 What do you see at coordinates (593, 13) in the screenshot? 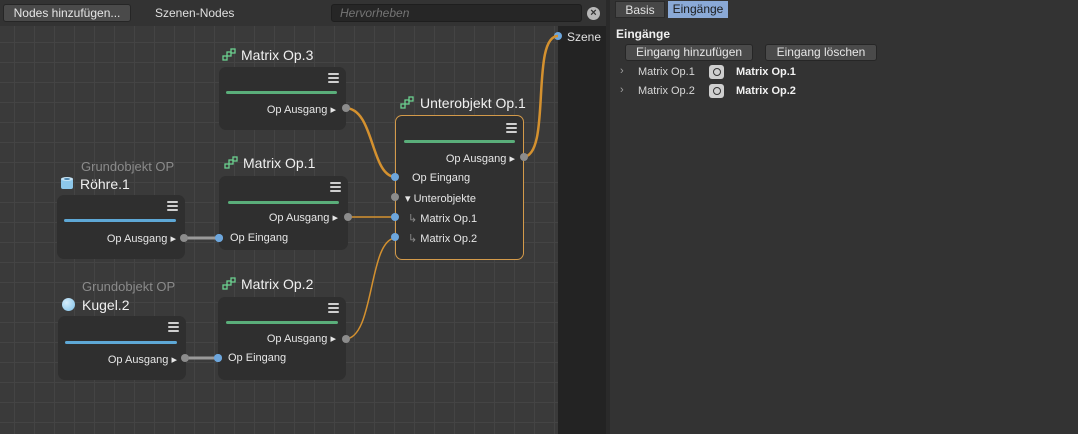
I see `clear-search-icon: ×` at bounding box center [593, 13].